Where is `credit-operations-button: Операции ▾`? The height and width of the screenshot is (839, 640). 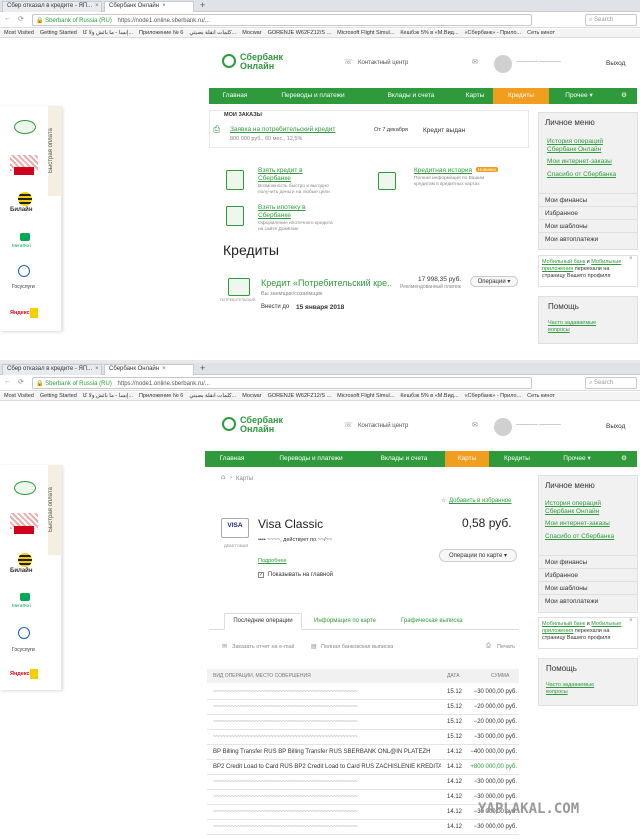
credit-operations-button: Операции ▾ is located at coordinates (494, 281).